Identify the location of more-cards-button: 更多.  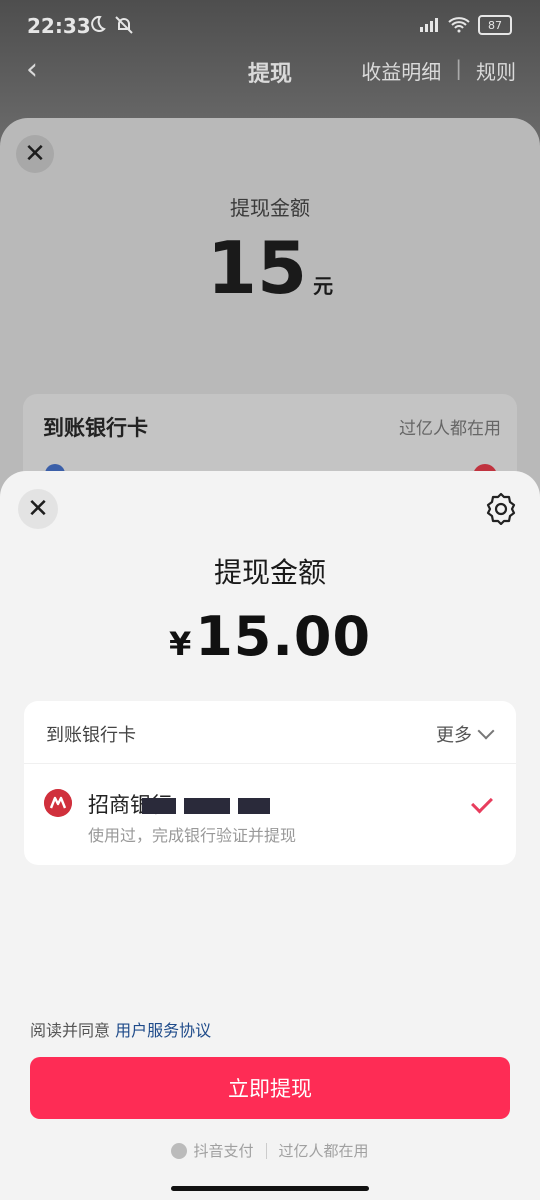
(465, 734).